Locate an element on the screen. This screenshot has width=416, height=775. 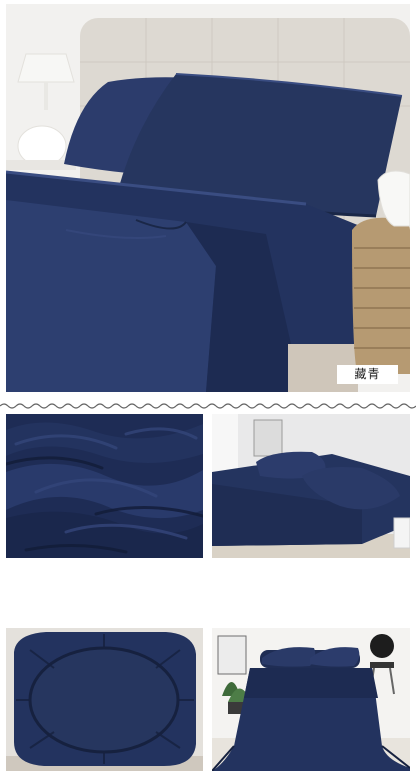
fitted-sheet-illustration is located at coordinates (104, 699).